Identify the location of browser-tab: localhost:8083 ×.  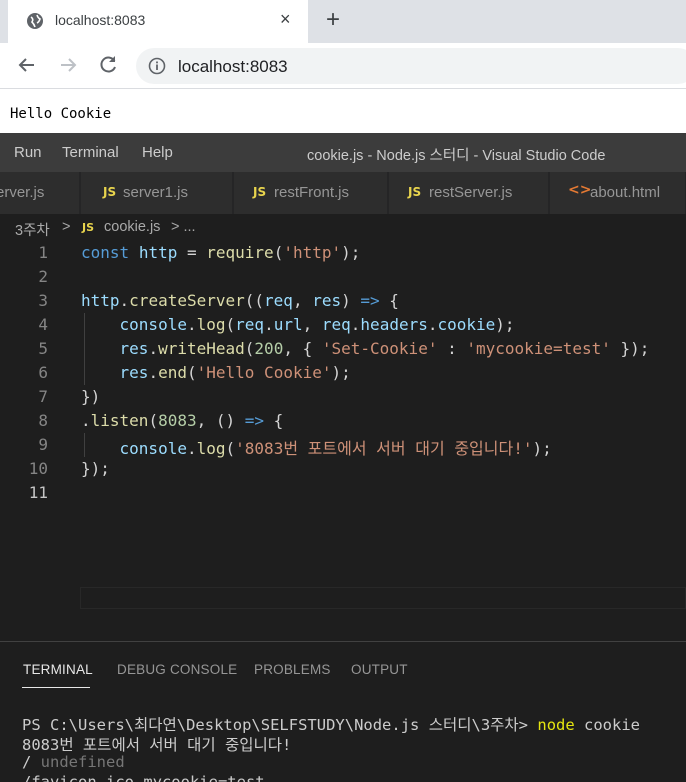
(158, 21).